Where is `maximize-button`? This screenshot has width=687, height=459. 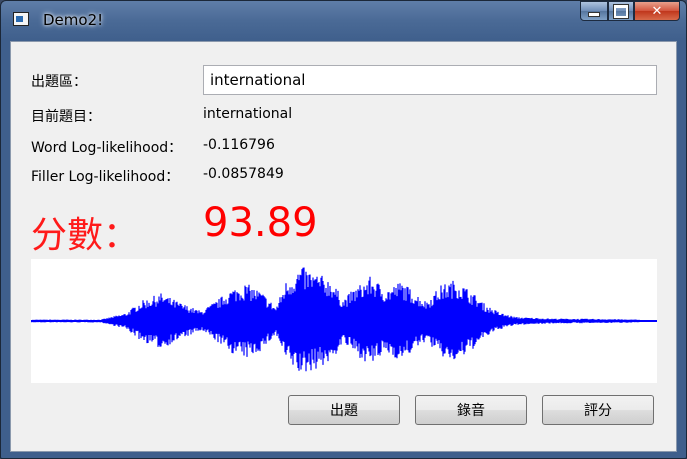 maximize-button is located at coordinates (621, 11).